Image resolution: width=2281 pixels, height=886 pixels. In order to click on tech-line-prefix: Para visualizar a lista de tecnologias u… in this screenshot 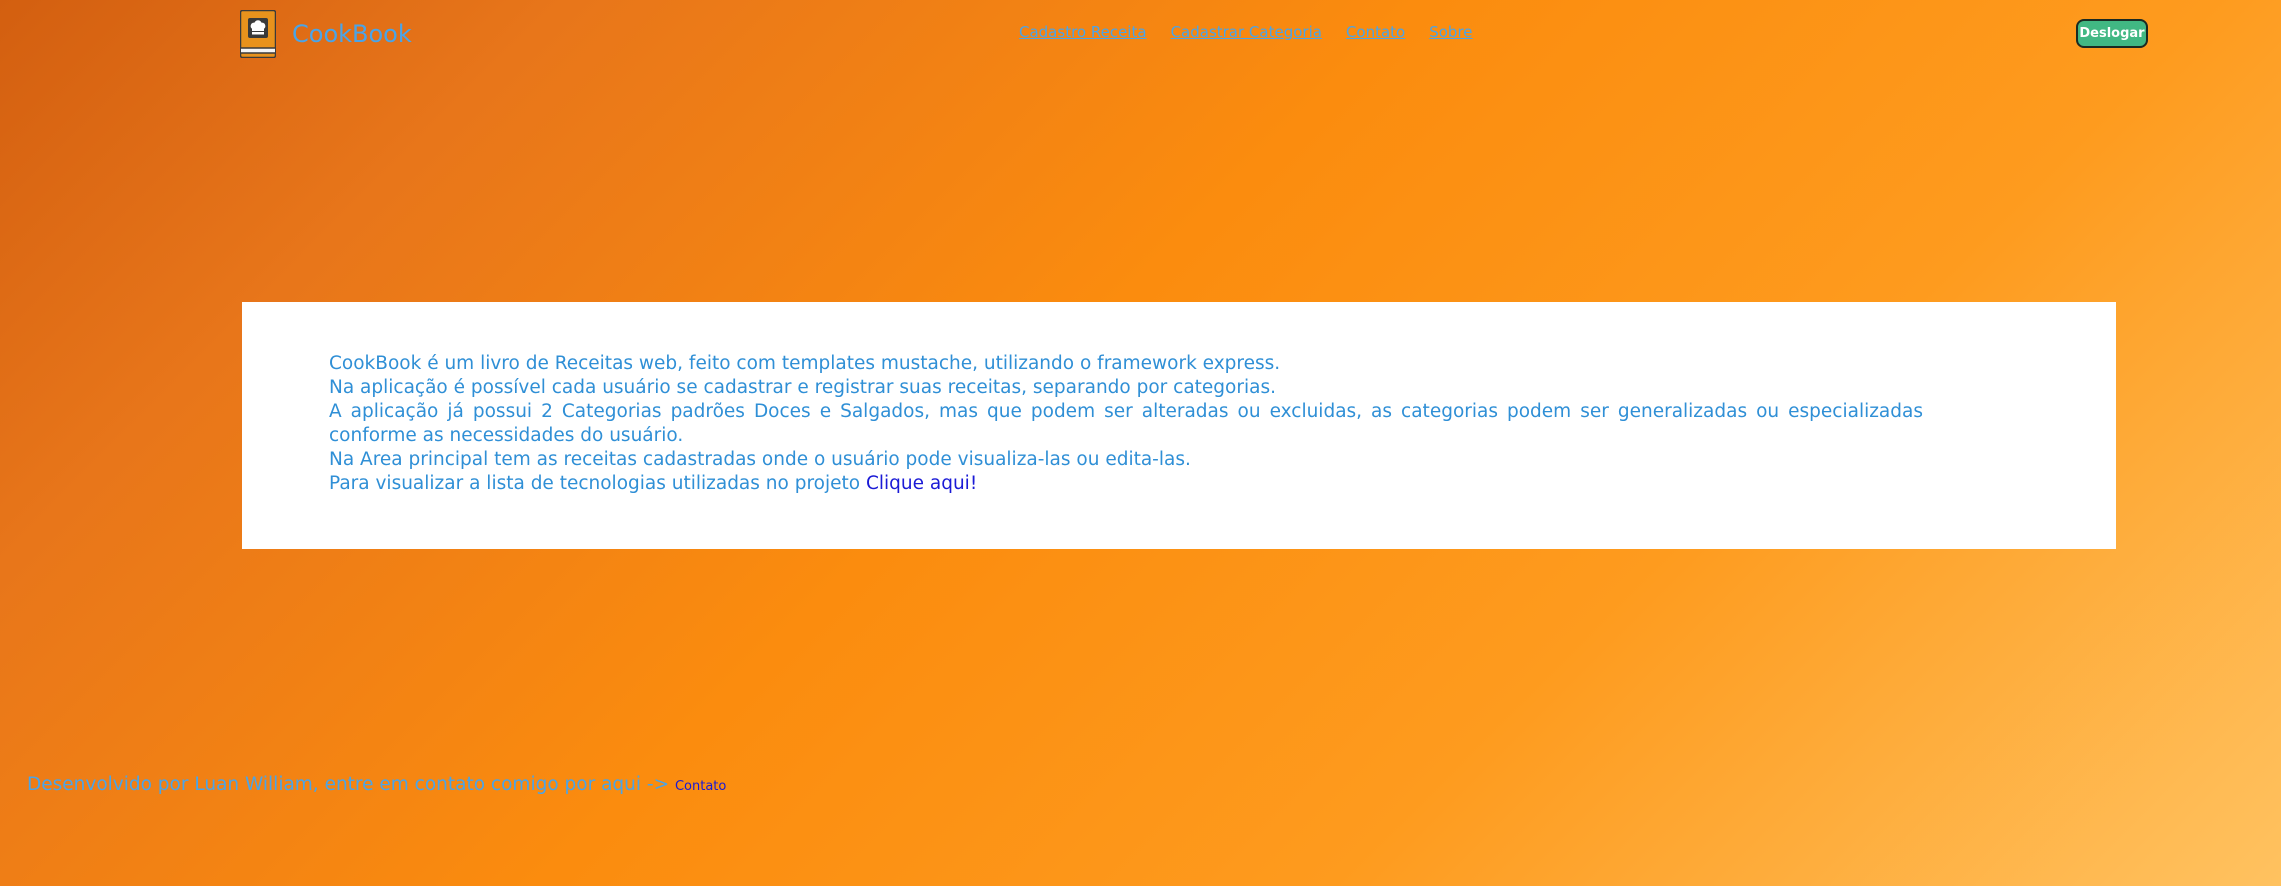, I will do `click(597, 483)`.